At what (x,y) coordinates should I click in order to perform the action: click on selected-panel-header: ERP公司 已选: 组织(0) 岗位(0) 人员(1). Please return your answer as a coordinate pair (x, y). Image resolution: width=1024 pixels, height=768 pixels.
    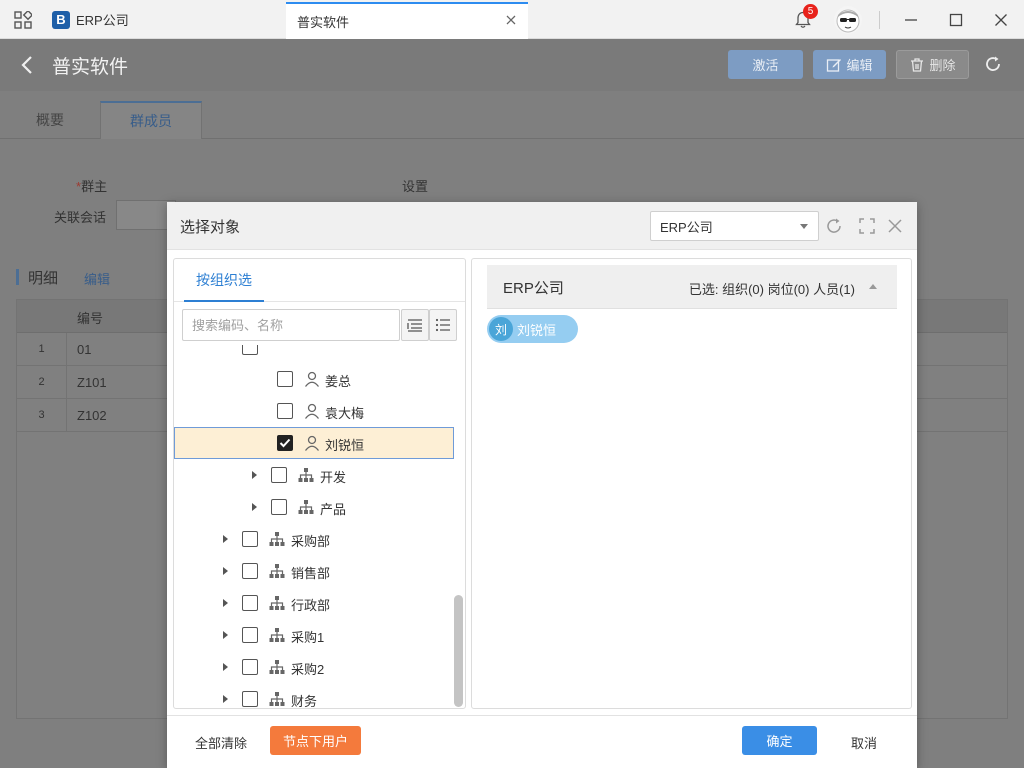
    Looking at the image, I should click on (692, 287).